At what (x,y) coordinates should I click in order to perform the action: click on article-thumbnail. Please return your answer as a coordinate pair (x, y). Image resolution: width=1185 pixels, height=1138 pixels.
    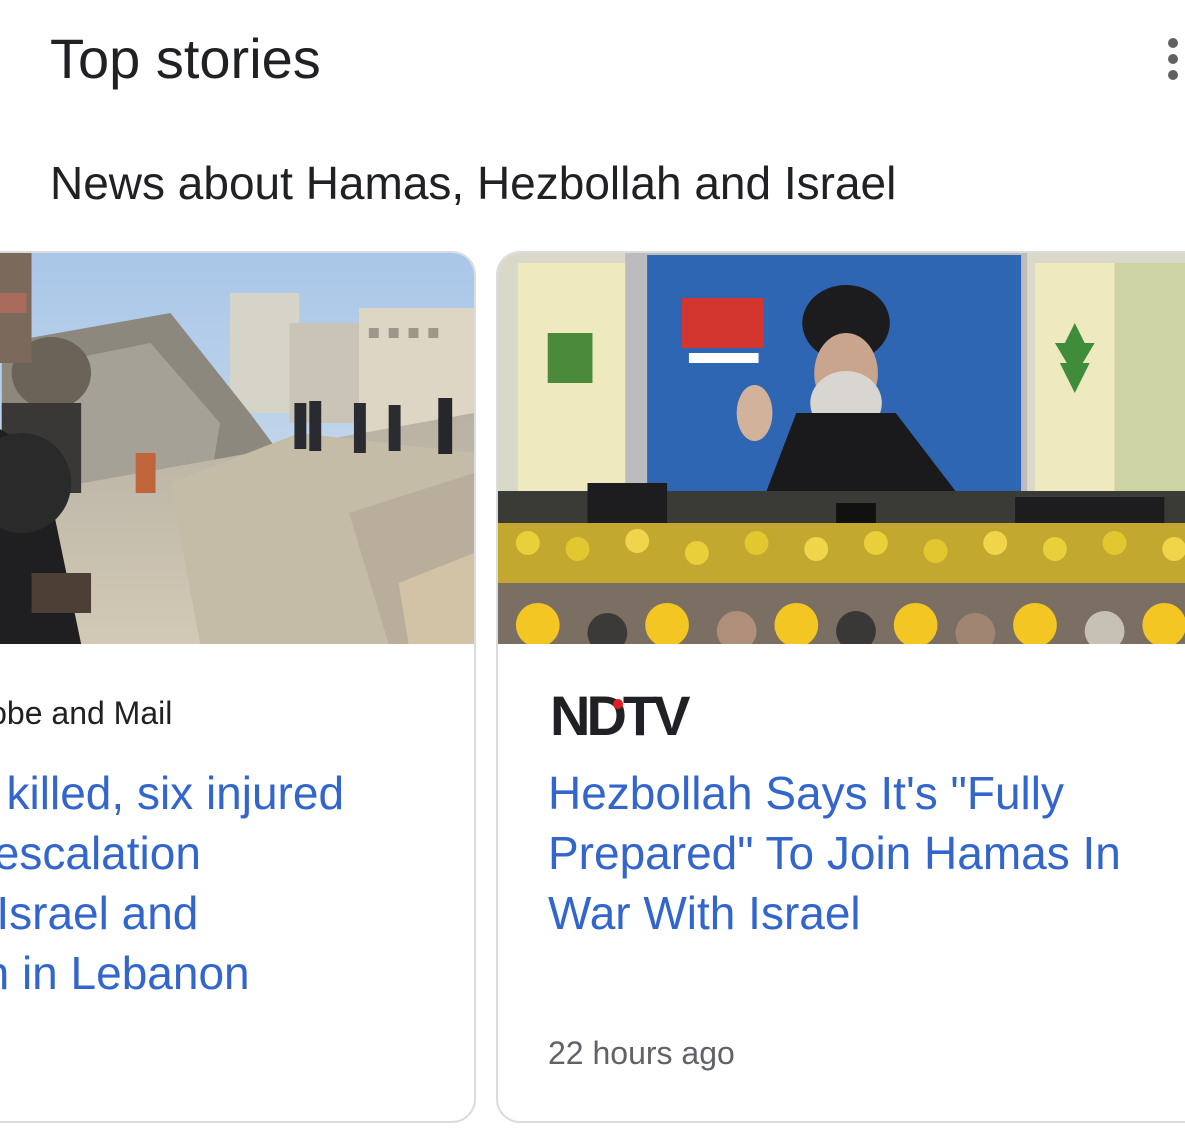
    Looking at the image, I should click on (237, 448).